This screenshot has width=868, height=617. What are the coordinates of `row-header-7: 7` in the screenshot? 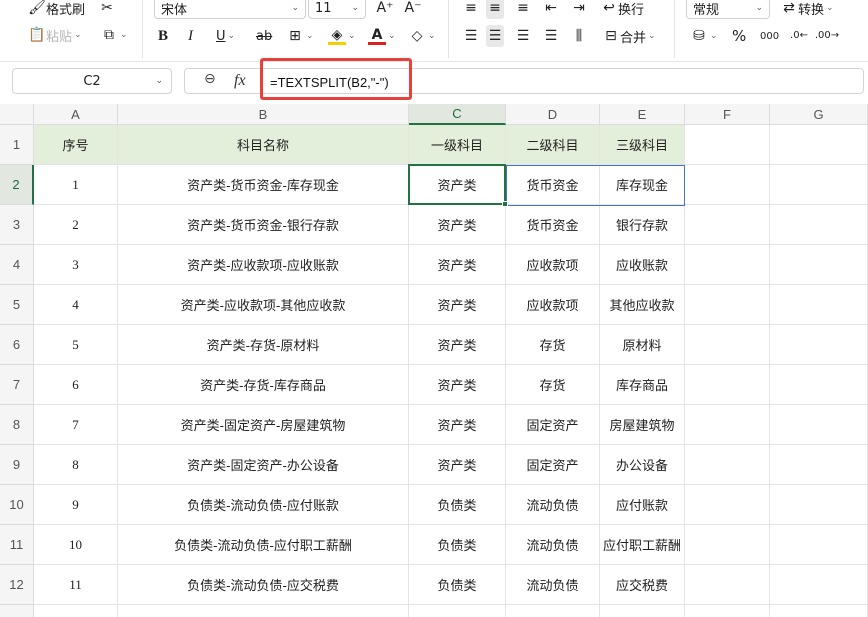 It's located at (17, 385).